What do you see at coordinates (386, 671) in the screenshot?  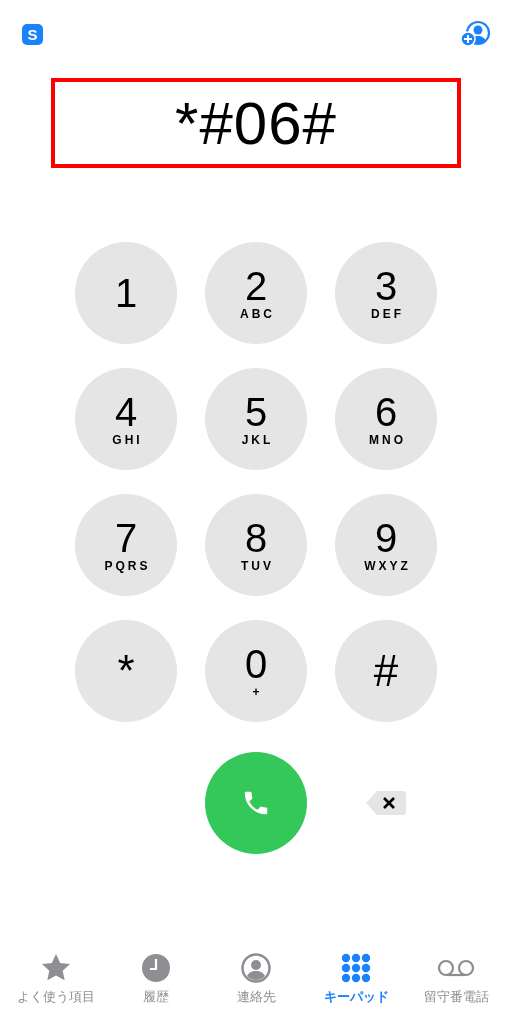 I see `dial-key: #` at bounding box center [386, 671].